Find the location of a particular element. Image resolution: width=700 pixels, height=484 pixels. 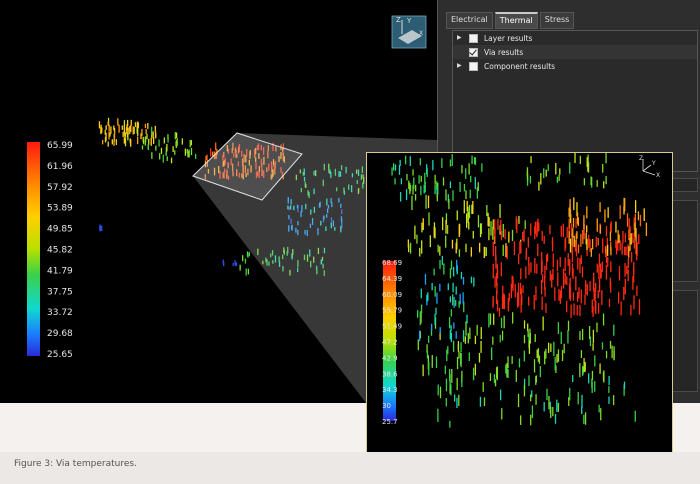

colorbar-tick-label: 61.96 is located at coordinates (60, 167).